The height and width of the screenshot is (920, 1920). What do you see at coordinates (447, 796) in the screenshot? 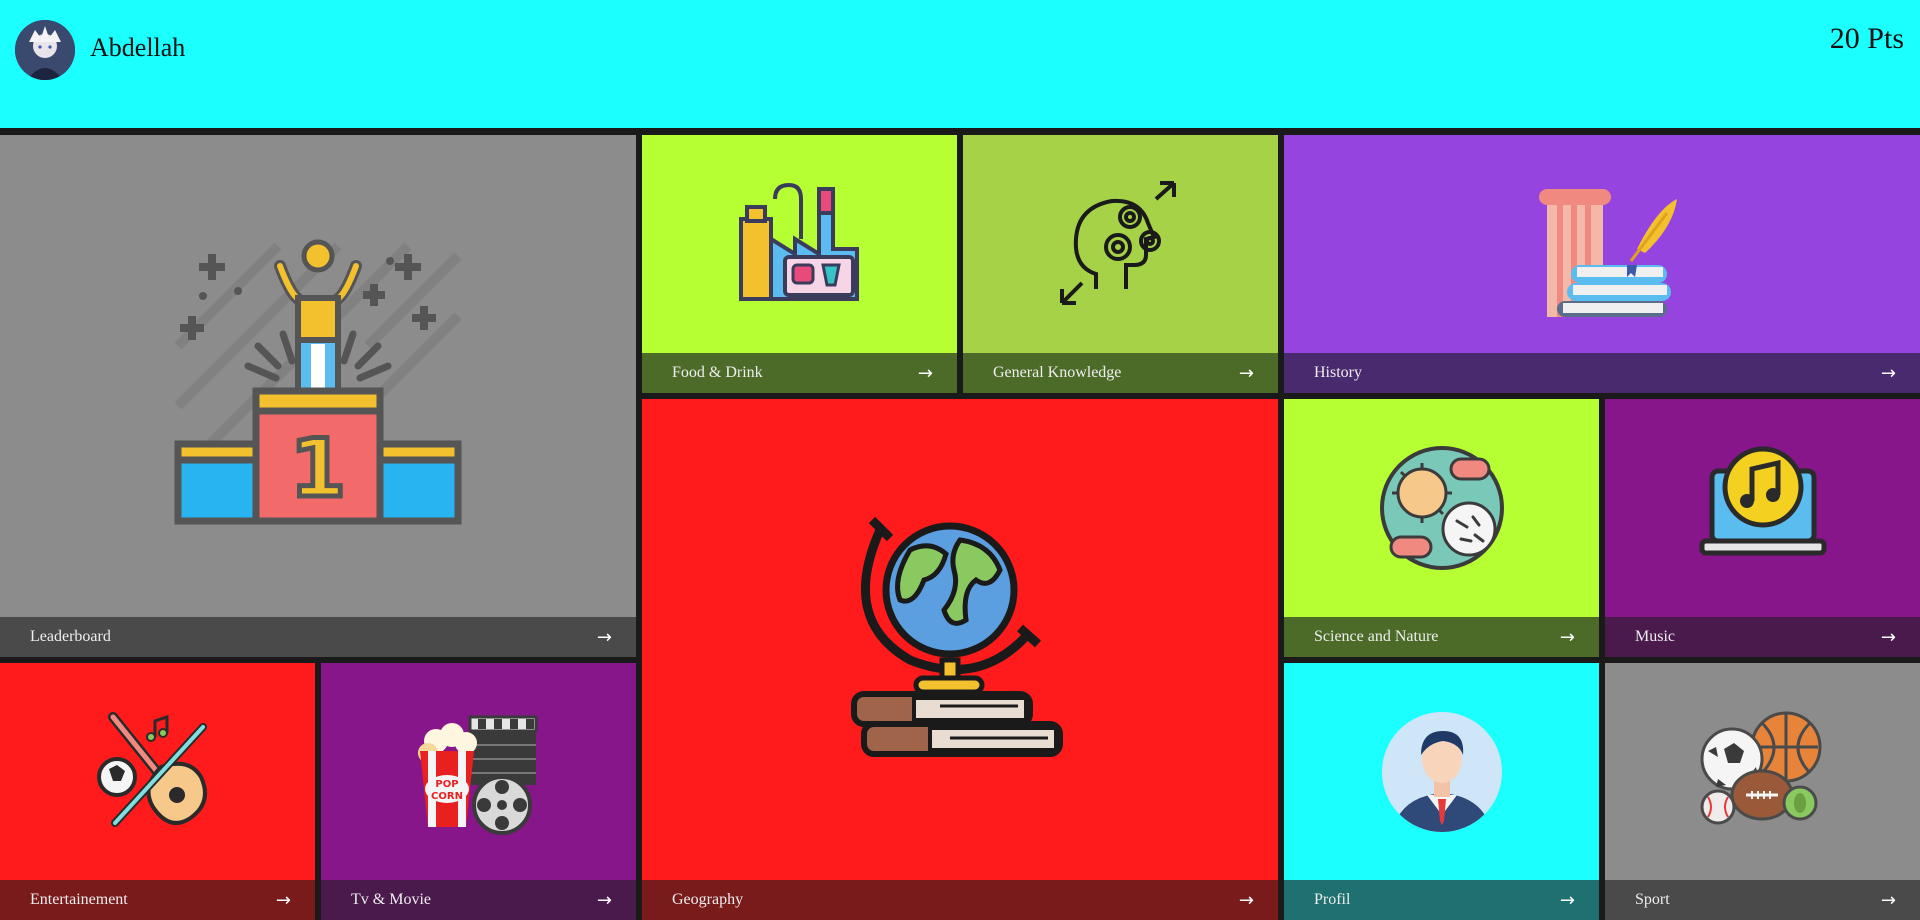
I see `svg-text: CORN` at bounding box center [447, 796].